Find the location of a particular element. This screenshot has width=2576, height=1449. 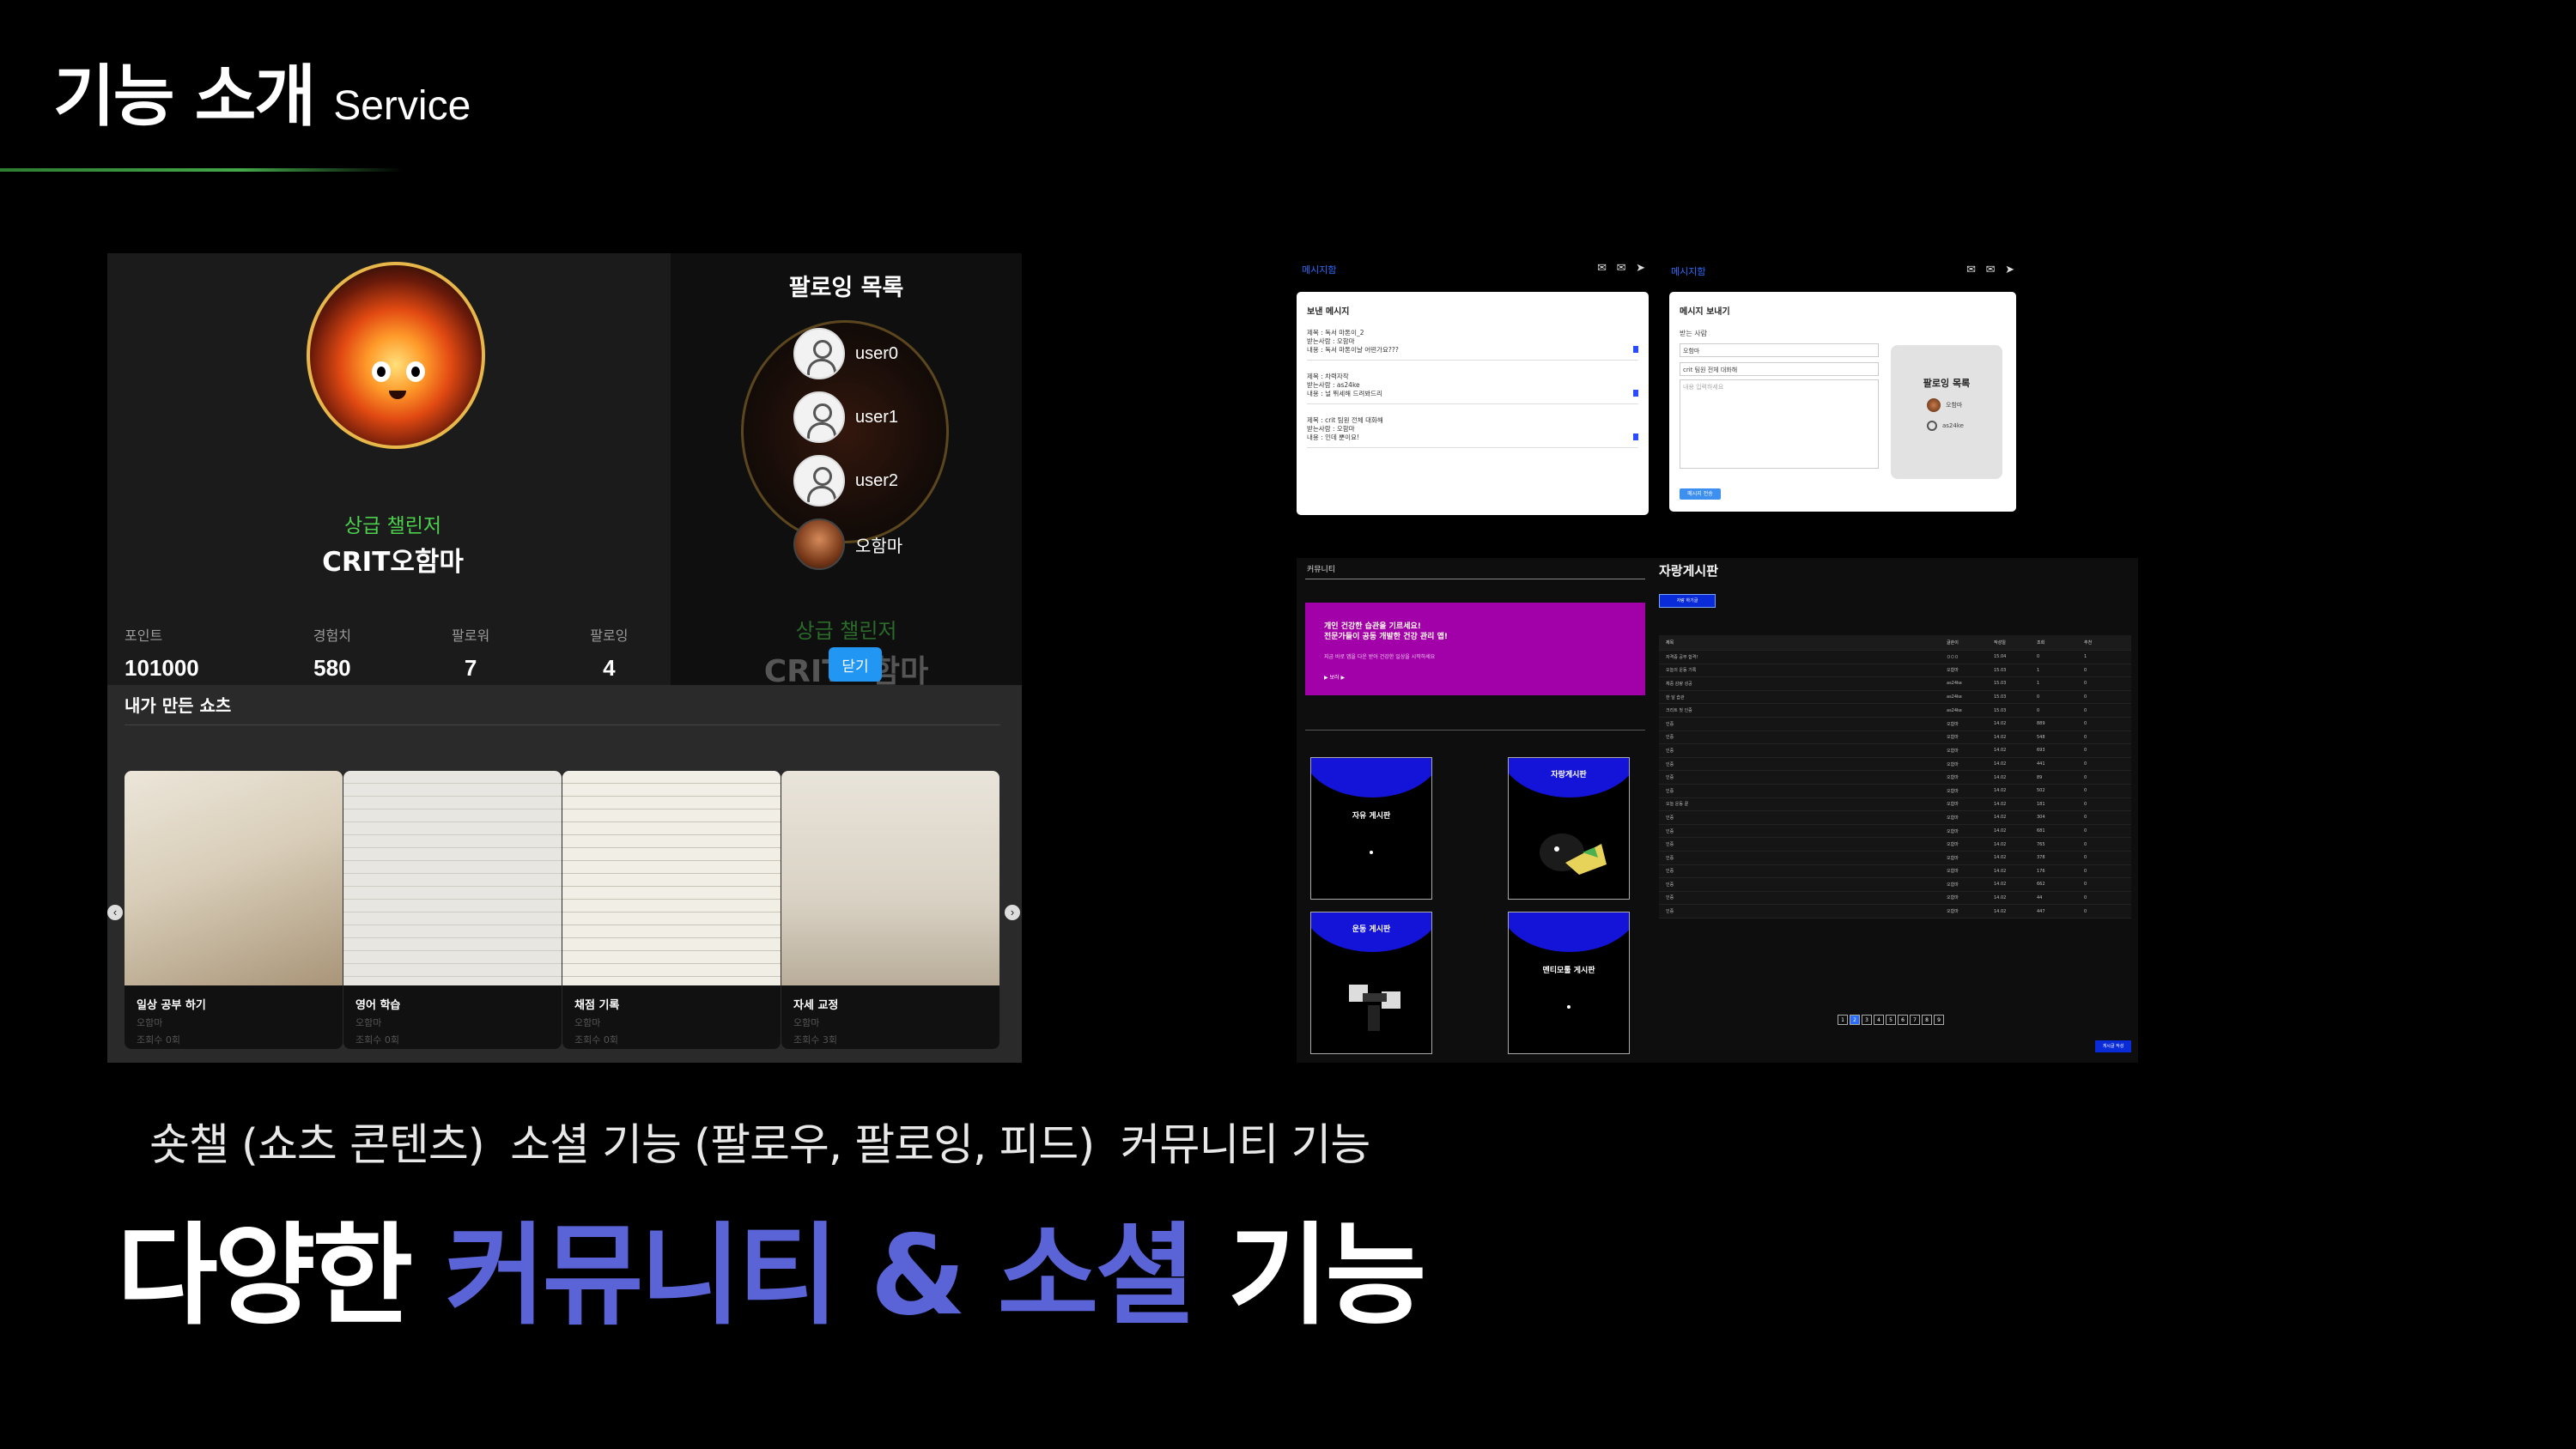

following-panel-item: as24ke is located at coordinates (1965, 426).